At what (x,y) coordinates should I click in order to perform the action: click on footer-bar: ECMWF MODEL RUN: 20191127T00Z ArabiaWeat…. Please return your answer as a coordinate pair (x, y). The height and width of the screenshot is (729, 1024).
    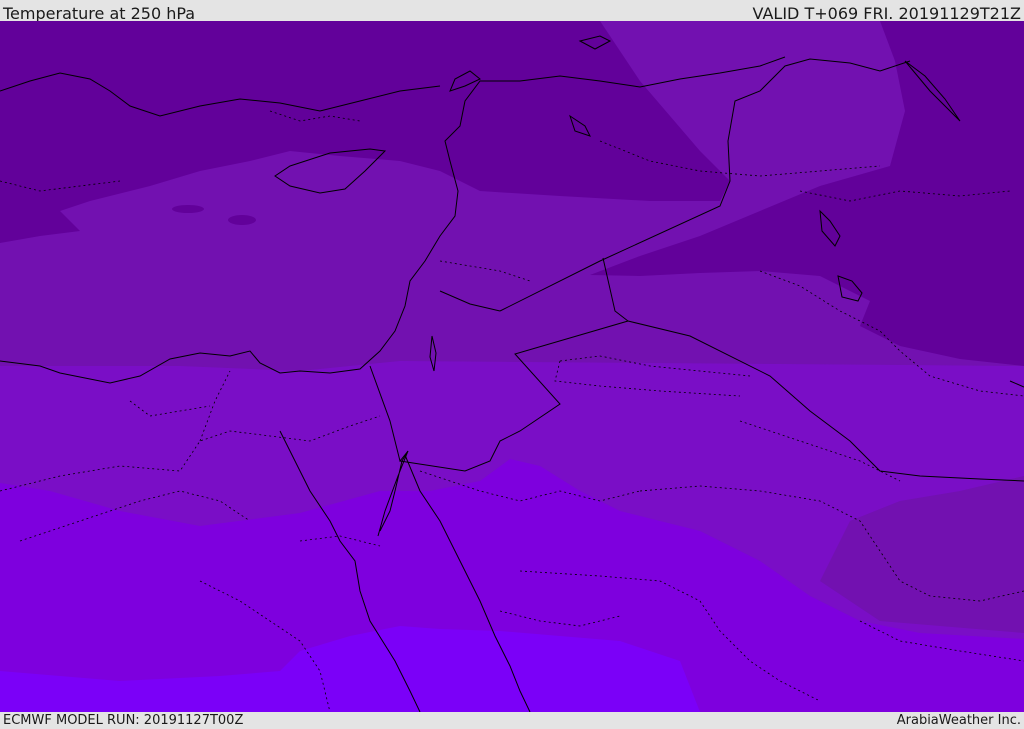
    Looking at the image, I should click on (512, 720).